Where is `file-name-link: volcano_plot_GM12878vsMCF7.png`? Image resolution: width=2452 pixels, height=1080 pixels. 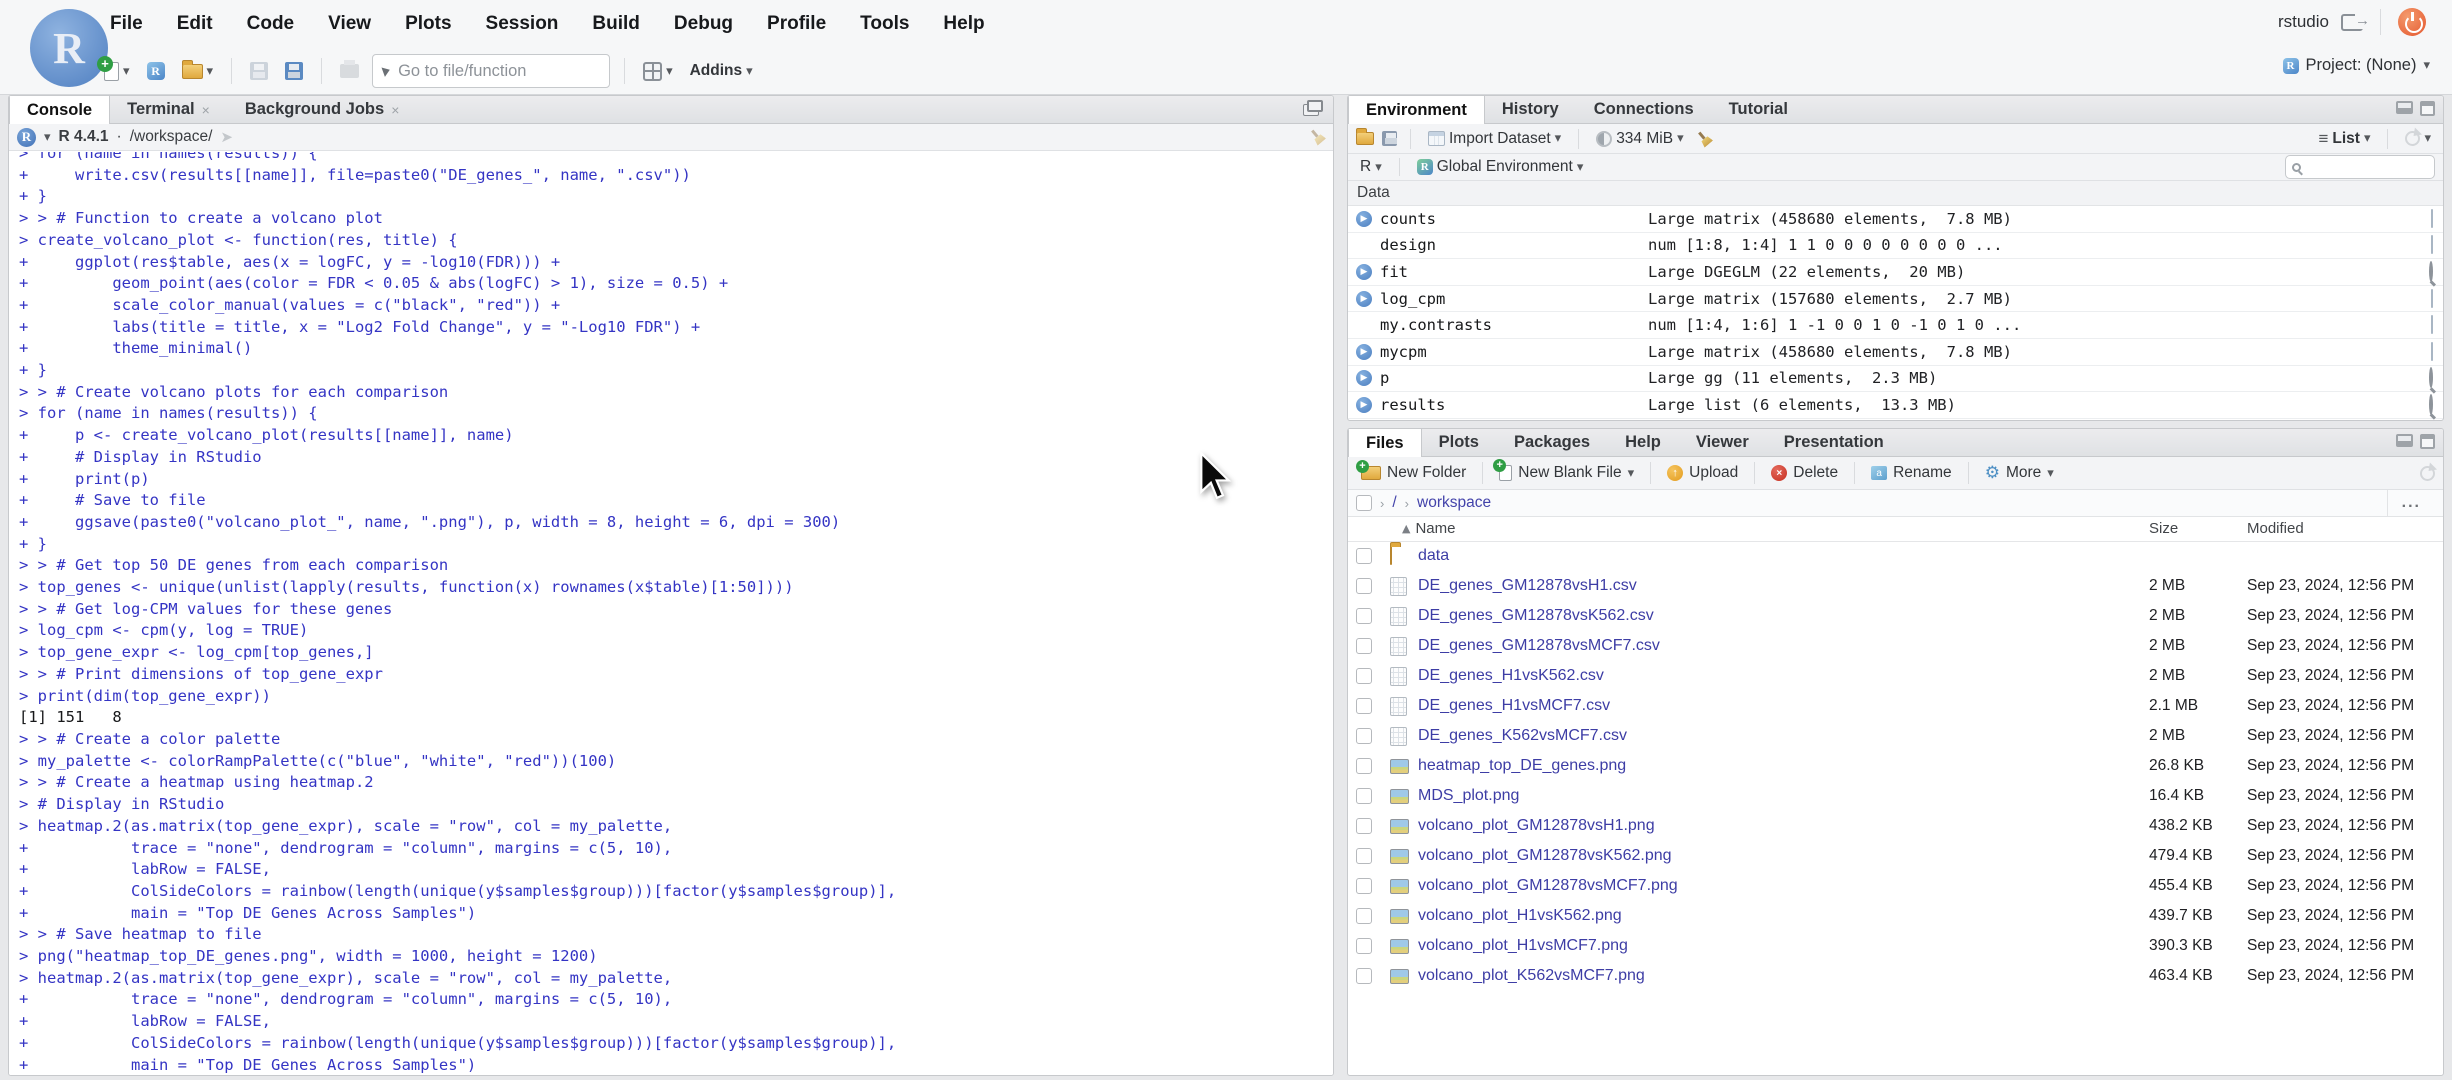
file-name-link: volcano_plot_GM12878vsMCF7.png is located at coordinates (1548, 886).